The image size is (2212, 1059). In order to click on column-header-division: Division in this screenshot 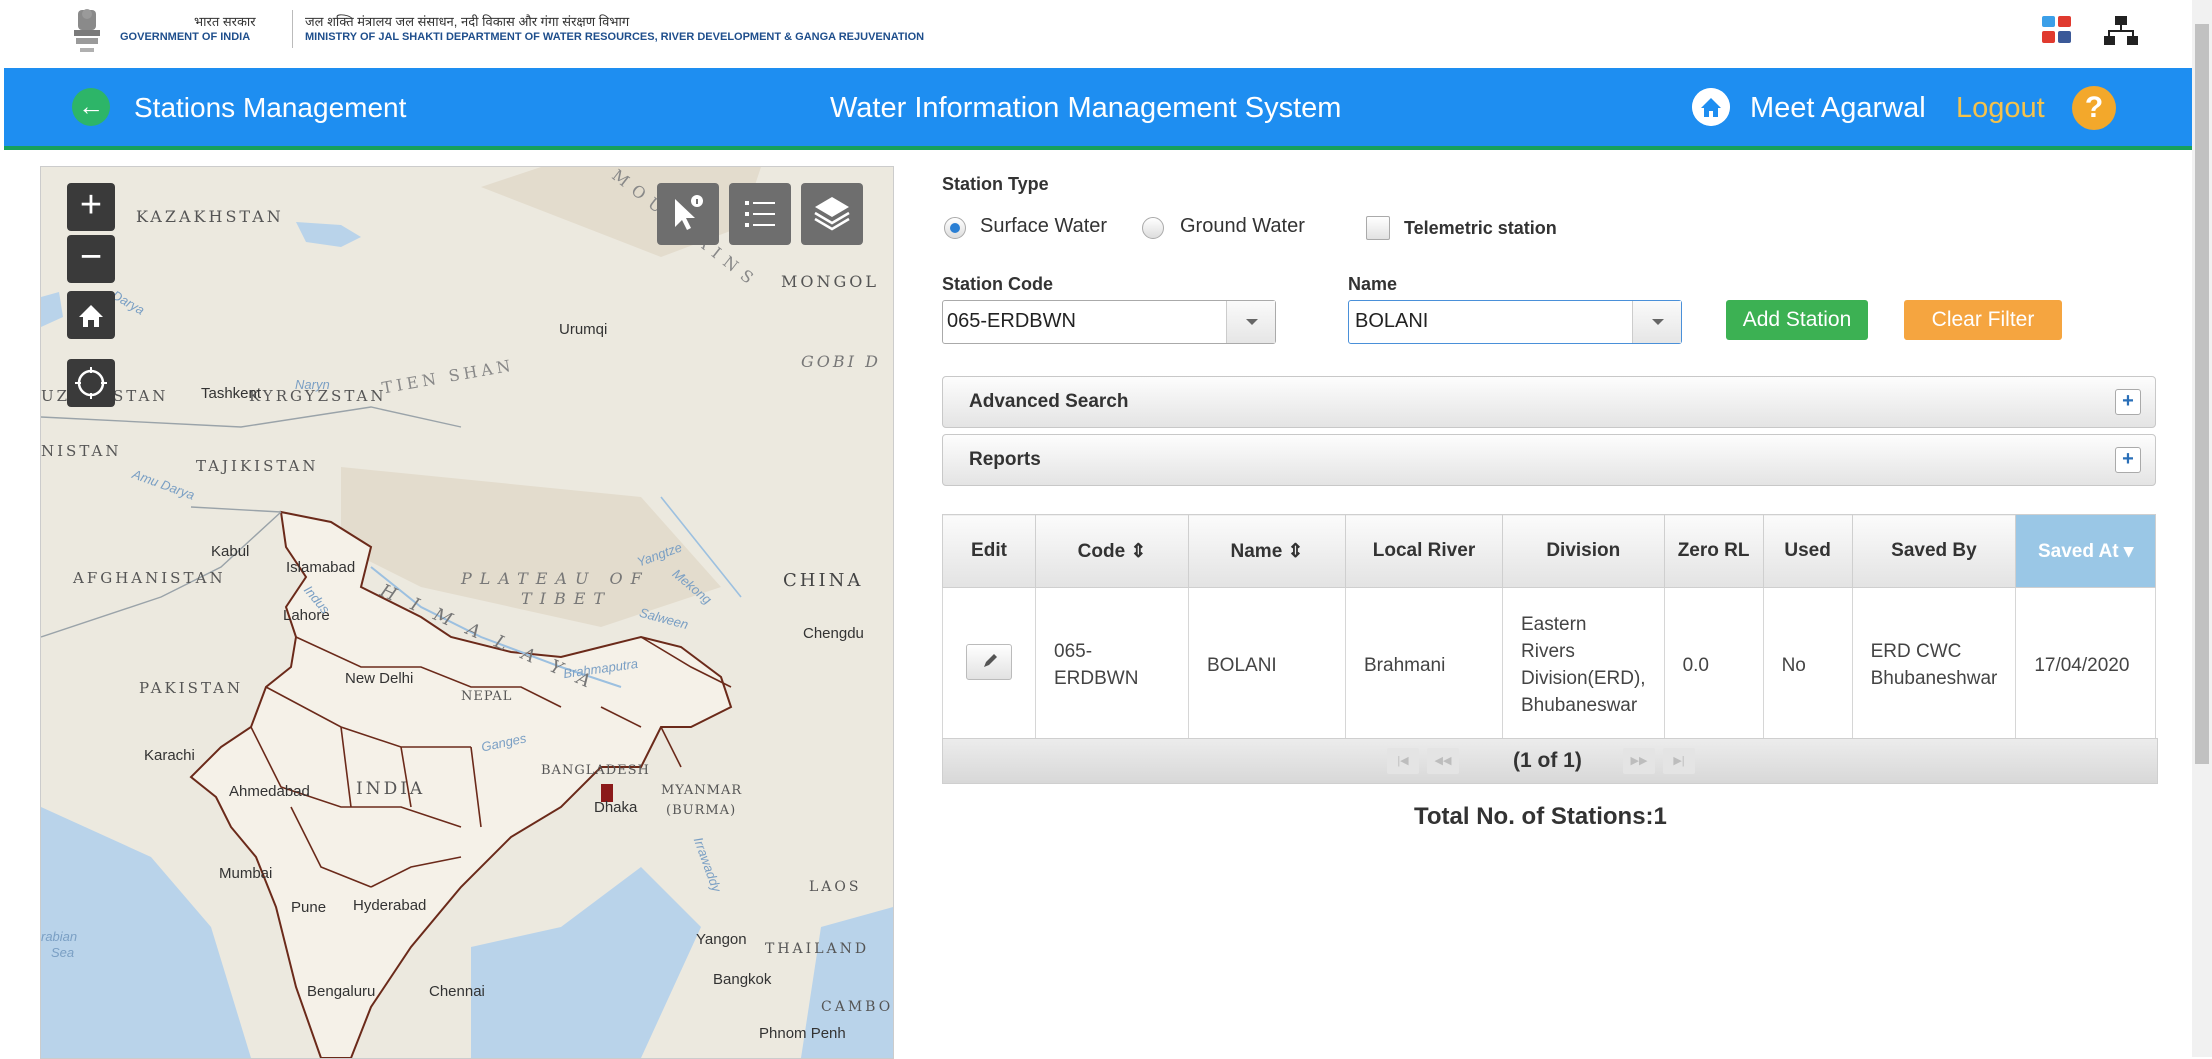, I will do `click(1583, 551)`.